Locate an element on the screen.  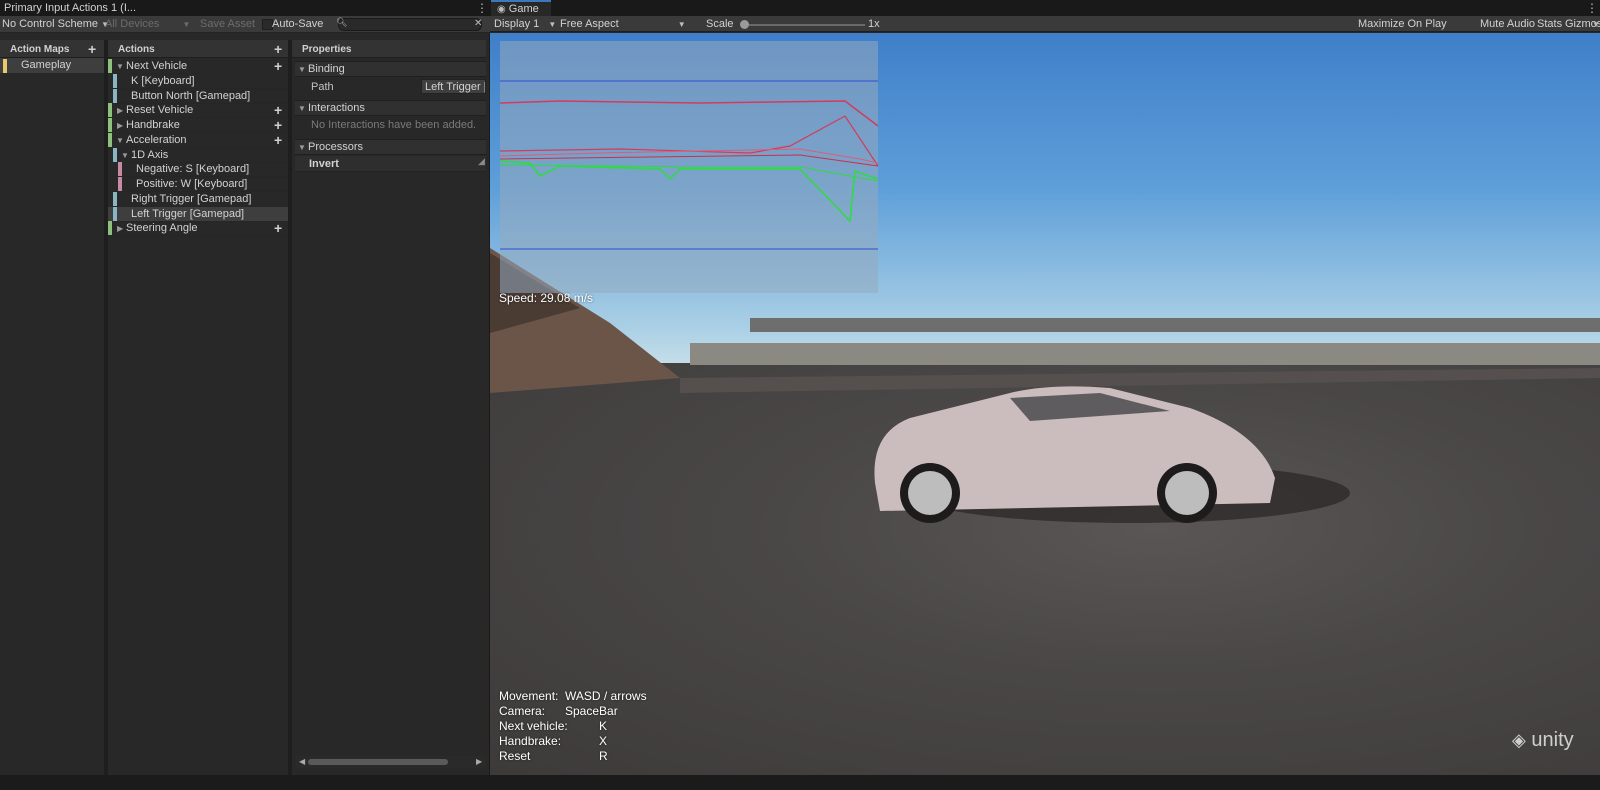
scroll-right-icon: ▶ is located at coordinates (479, 761).